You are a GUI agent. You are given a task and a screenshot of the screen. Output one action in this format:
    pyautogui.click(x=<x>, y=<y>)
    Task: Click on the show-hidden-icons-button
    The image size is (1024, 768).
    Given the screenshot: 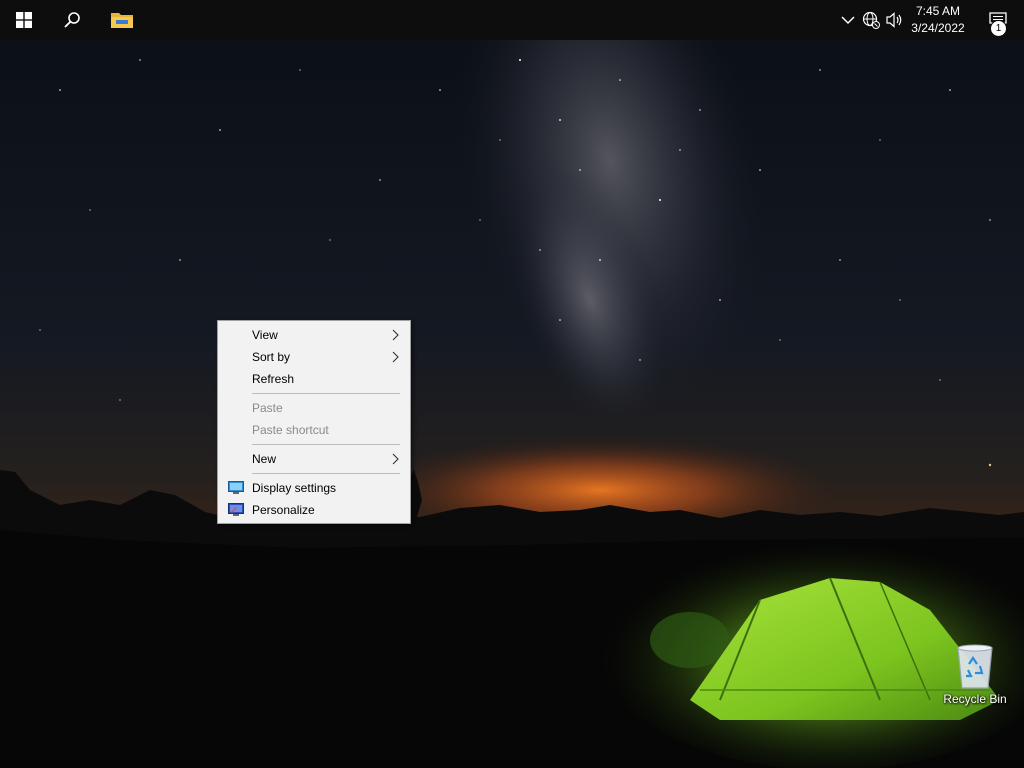 What is the action you would take?
    pyautogui.click(x=848, y=20)
    